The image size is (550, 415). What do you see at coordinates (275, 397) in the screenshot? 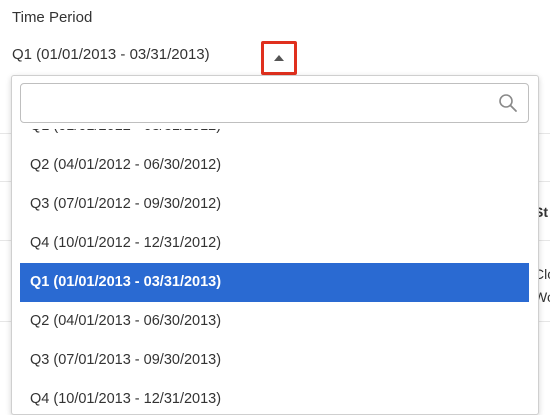
I see `option-item: Q4 (10/01/2013 - 12/31/2013)` at bounding box center [275, 397].